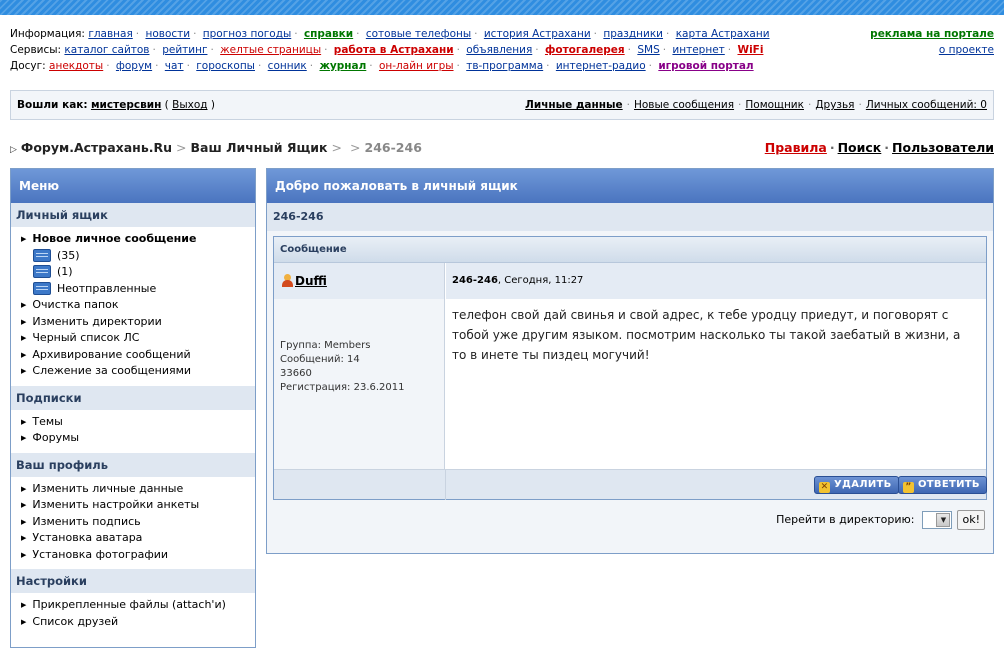 This screenshot has height=648, width=1004. I want to click on sidebar-item-link: Очистка папок, so click(75, 304).